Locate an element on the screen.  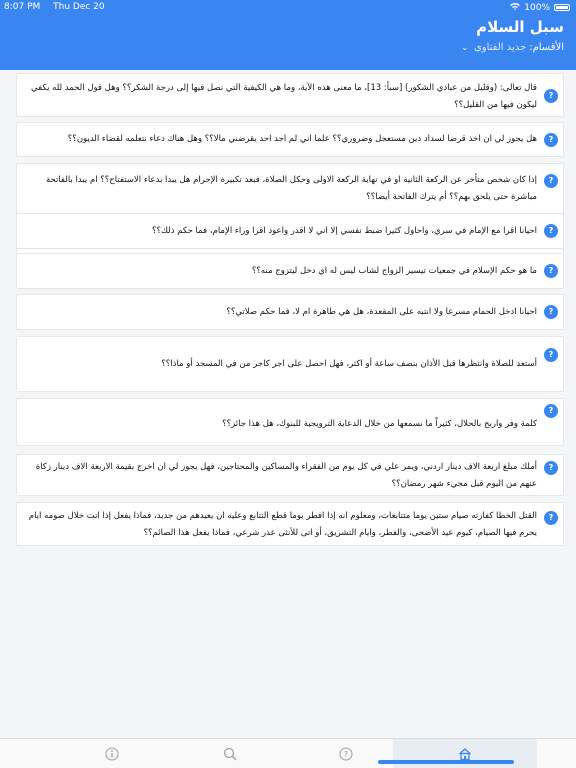
status-date: Thu Dec 20 is located at coordinates (79, 7).